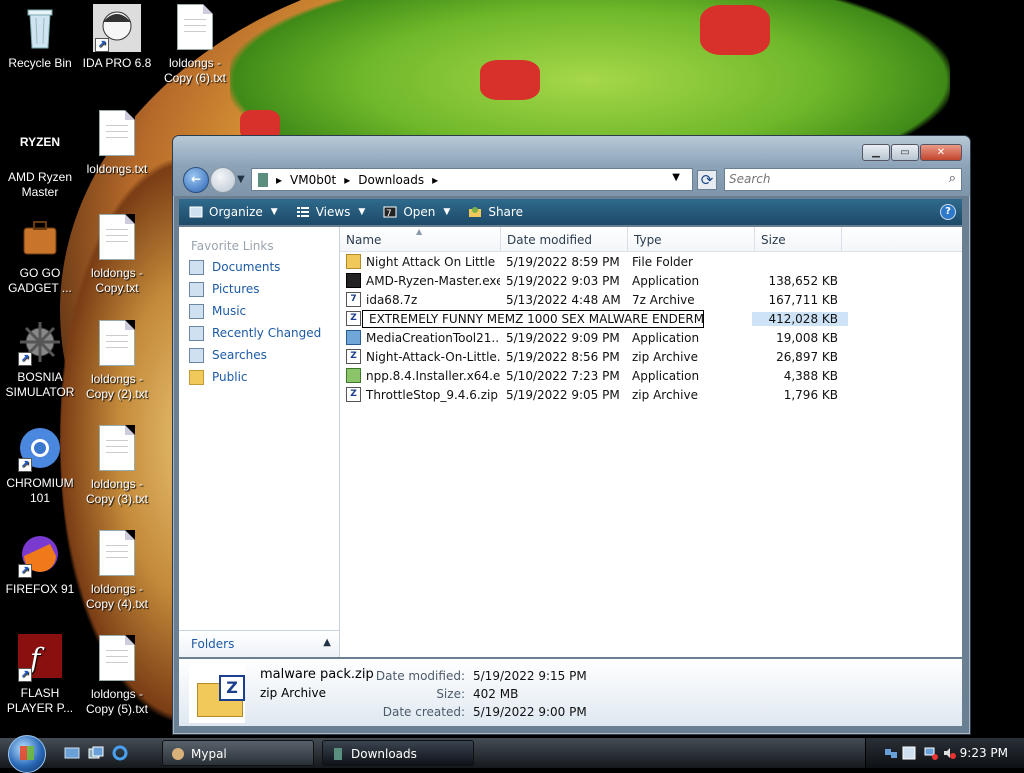 This screenshot has width=1024, height=773. What do you see at coordinates (891, 753) in the screenshot?
I see `network-icon` at bounding box center [891, 753].